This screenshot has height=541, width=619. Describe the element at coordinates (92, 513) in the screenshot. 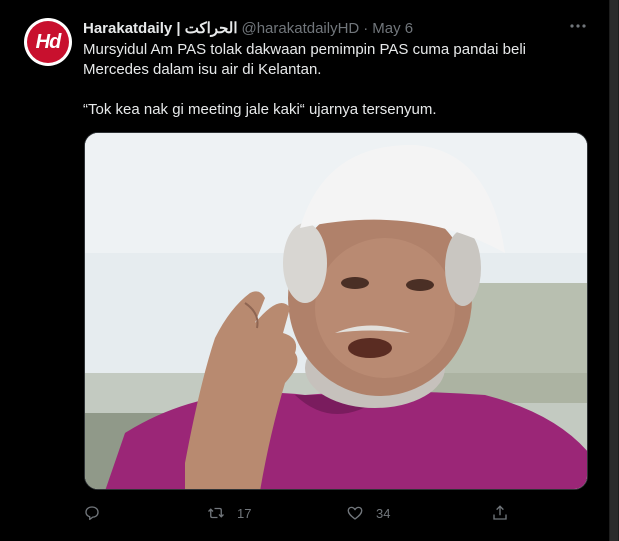

I see `reply-icon` at that location.